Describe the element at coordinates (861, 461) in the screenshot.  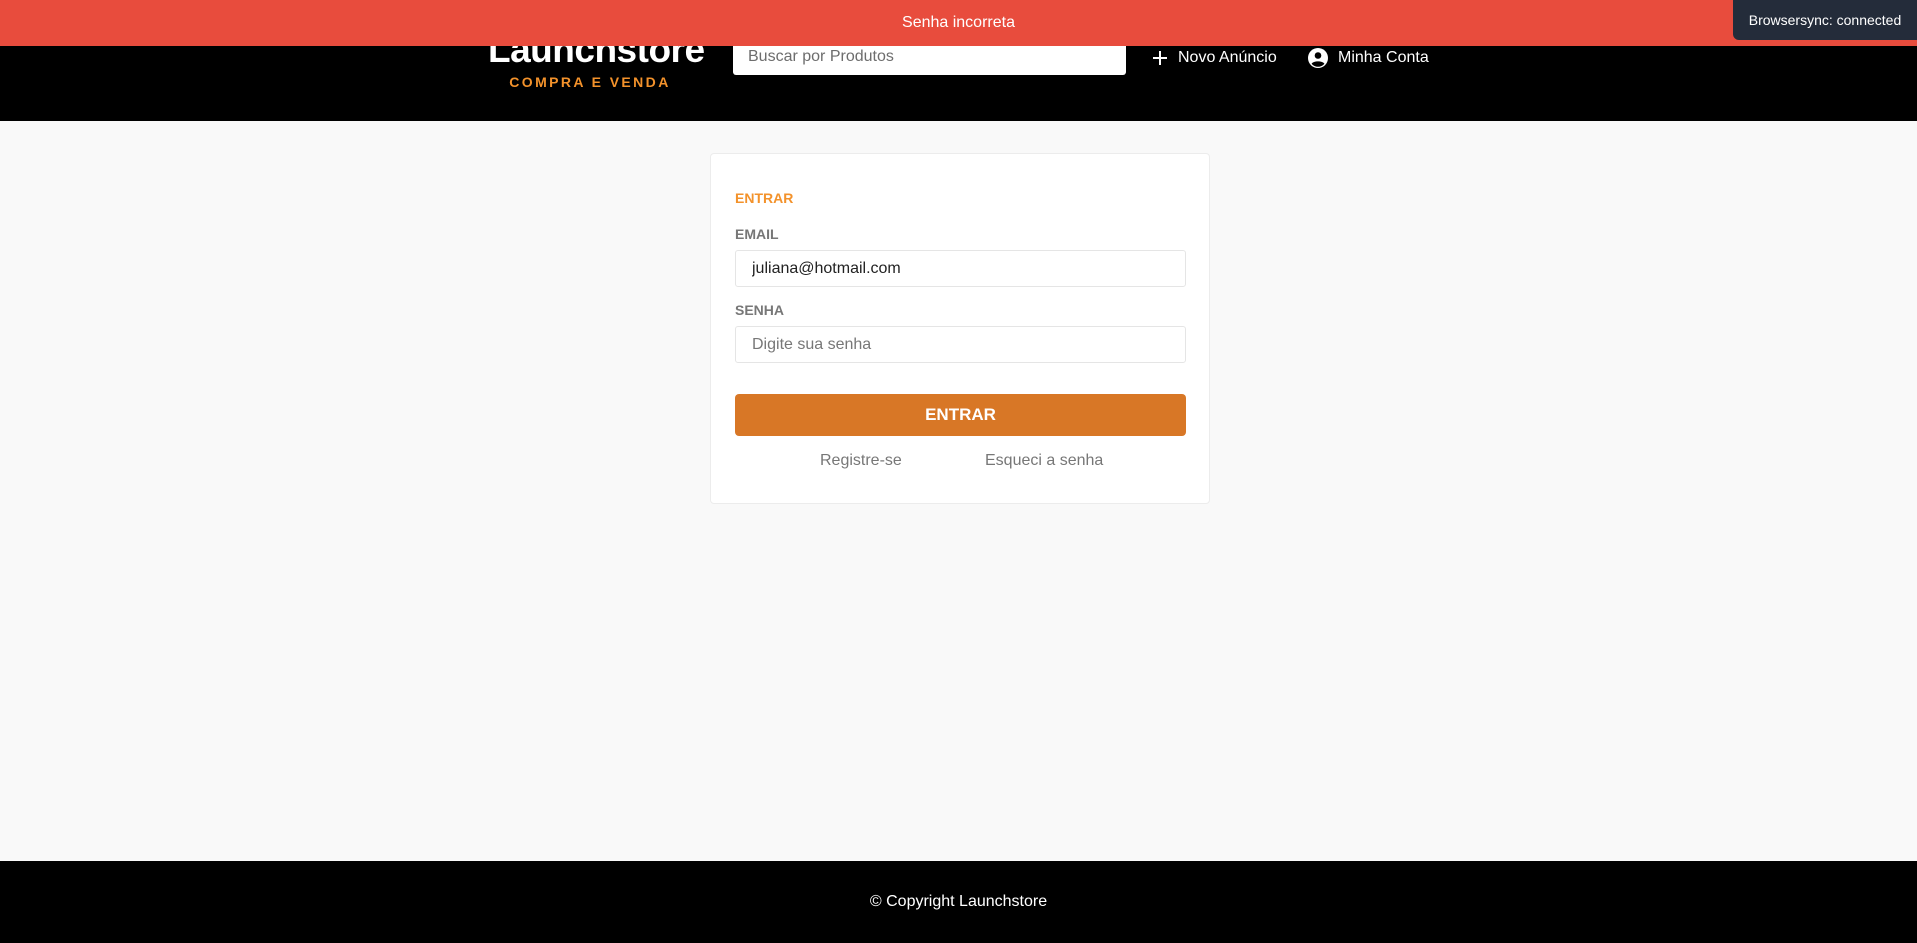
I see `register-link: Registre-se` at that location.